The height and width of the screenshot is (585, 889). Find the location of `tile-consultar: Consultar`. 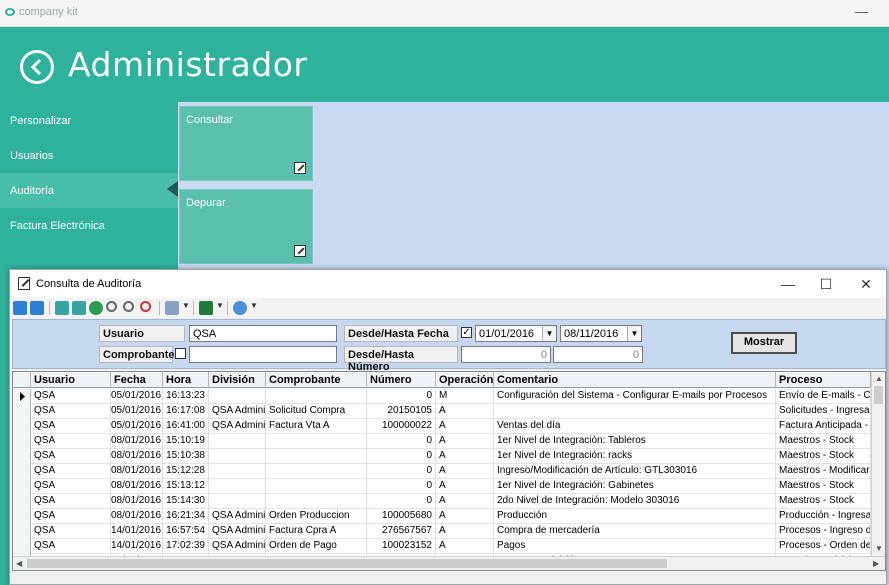

tile-consultar: Consultar is located at coordinates (246, 143).